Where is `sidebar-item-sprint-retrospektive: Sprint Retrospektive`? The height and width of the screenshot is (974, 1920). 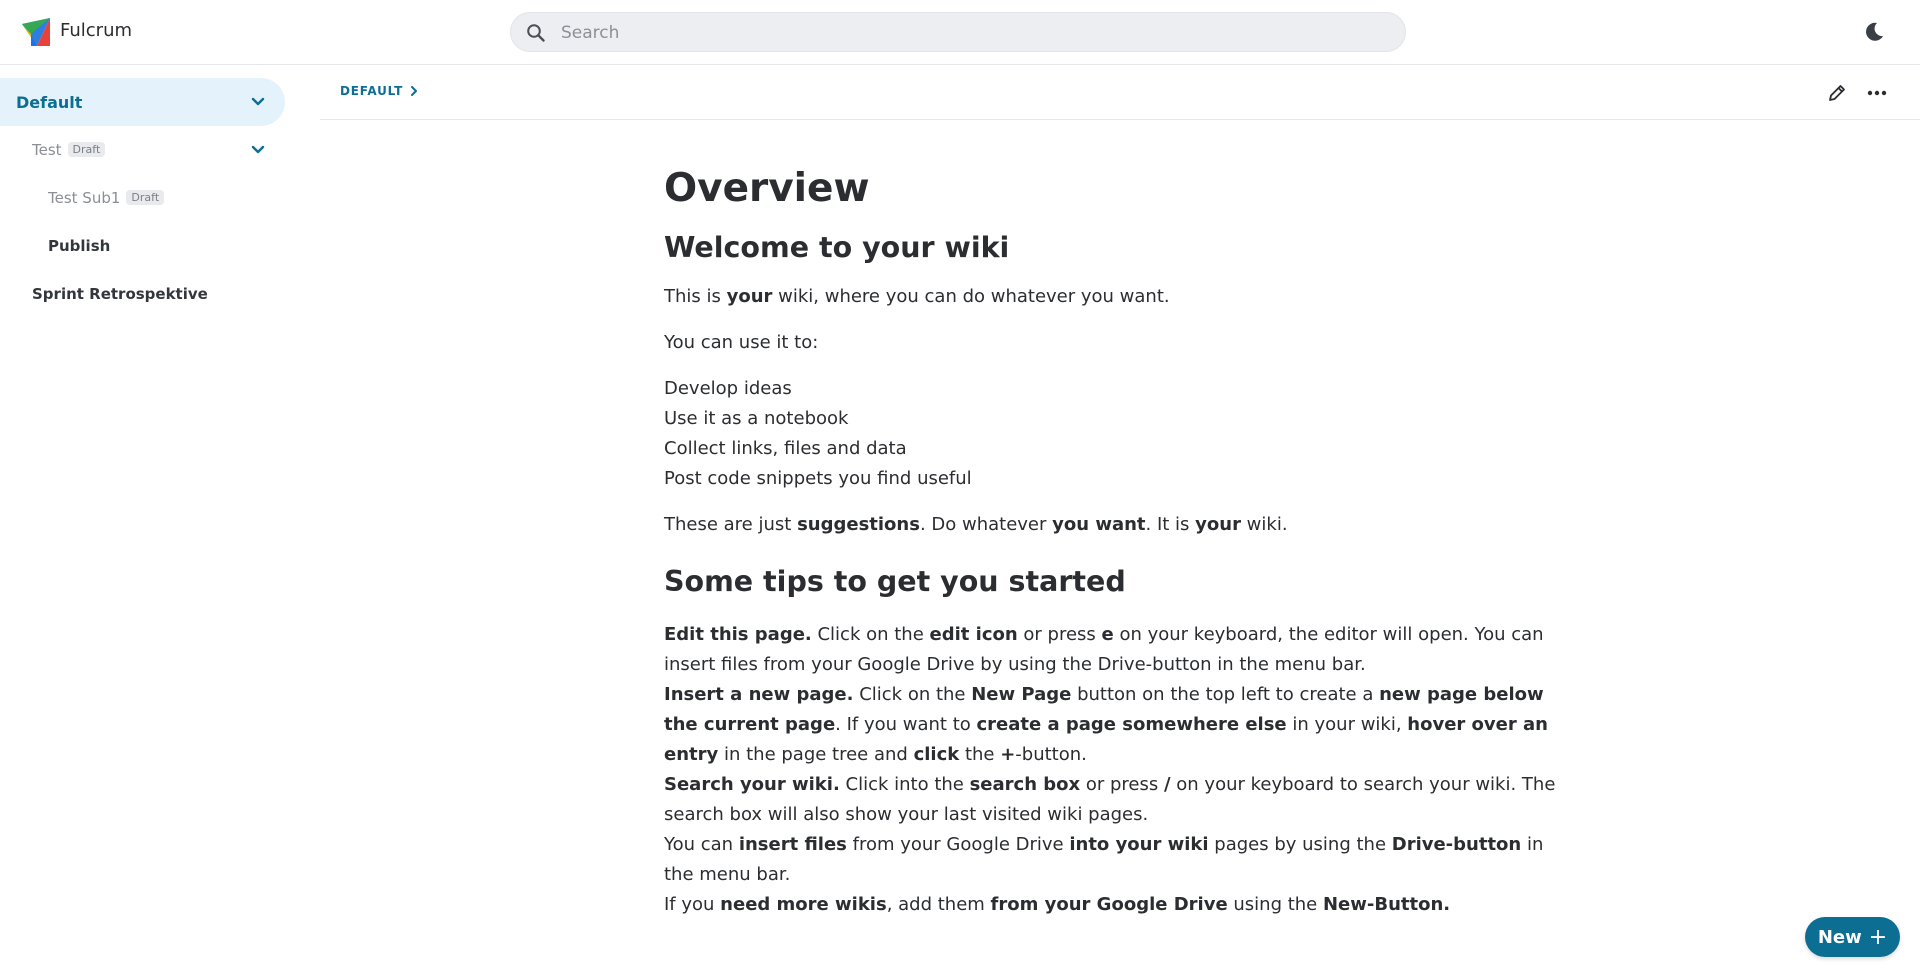
sidebar-item-sprint-retrospektive: Sprint Retrospektive is located at coordinates (142, 294).